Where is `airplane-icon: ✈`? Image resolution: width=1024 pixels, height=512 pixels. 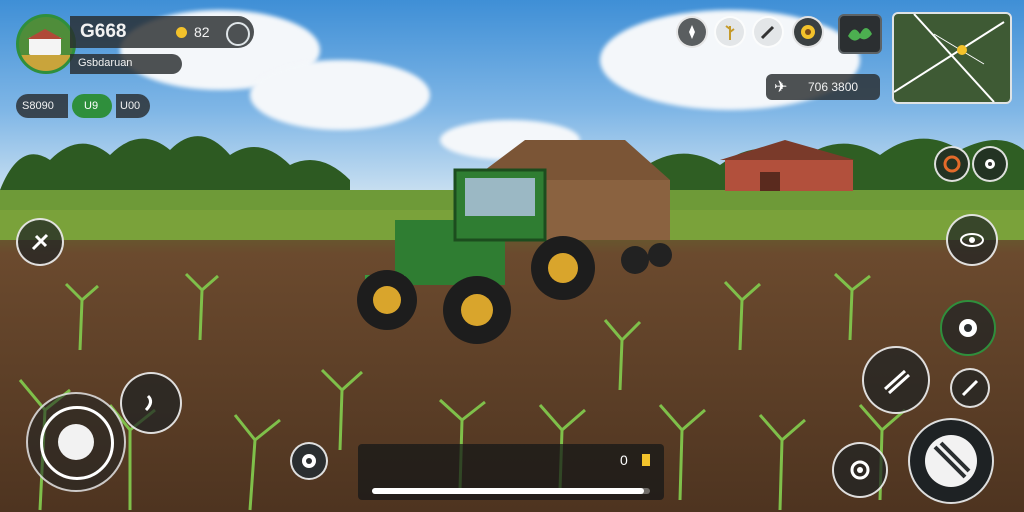
airplane-icon: ✈ is located at coordinates (781, 87).